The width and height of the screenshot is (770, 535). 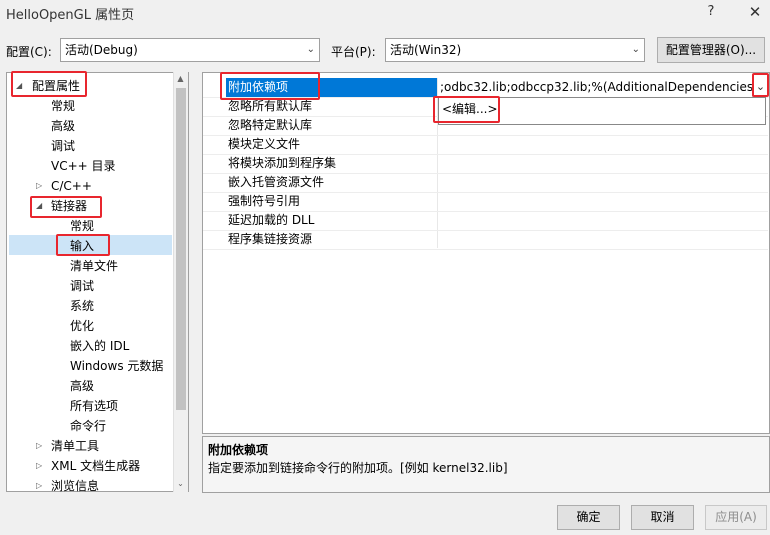 I want to click on highlight-edit-option, so click(x=466, y=109).